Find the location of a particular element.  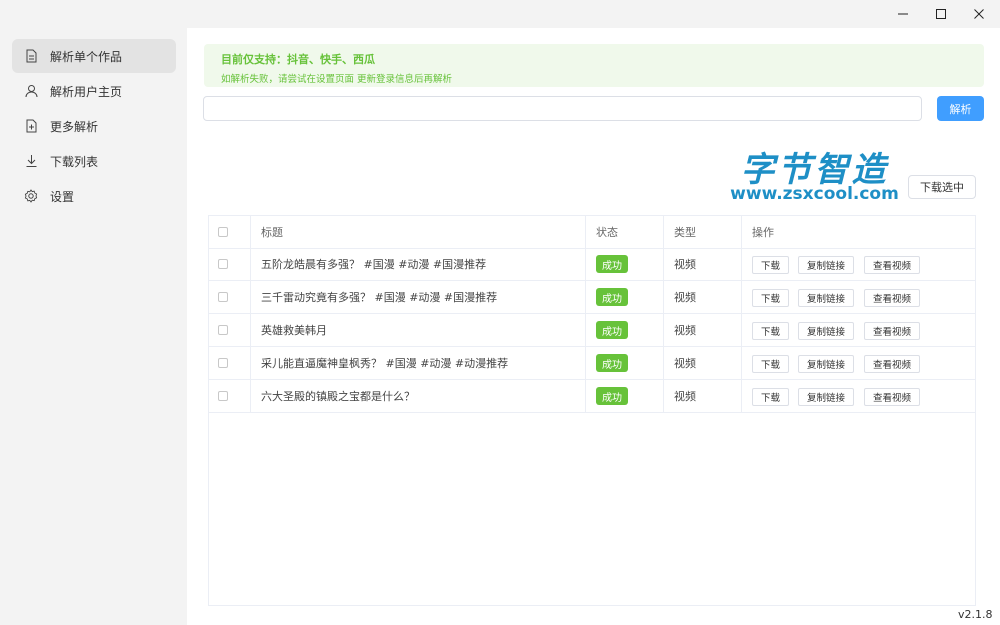

sidebar-item-label: 更多解析 is located at coordinates (74, 126).